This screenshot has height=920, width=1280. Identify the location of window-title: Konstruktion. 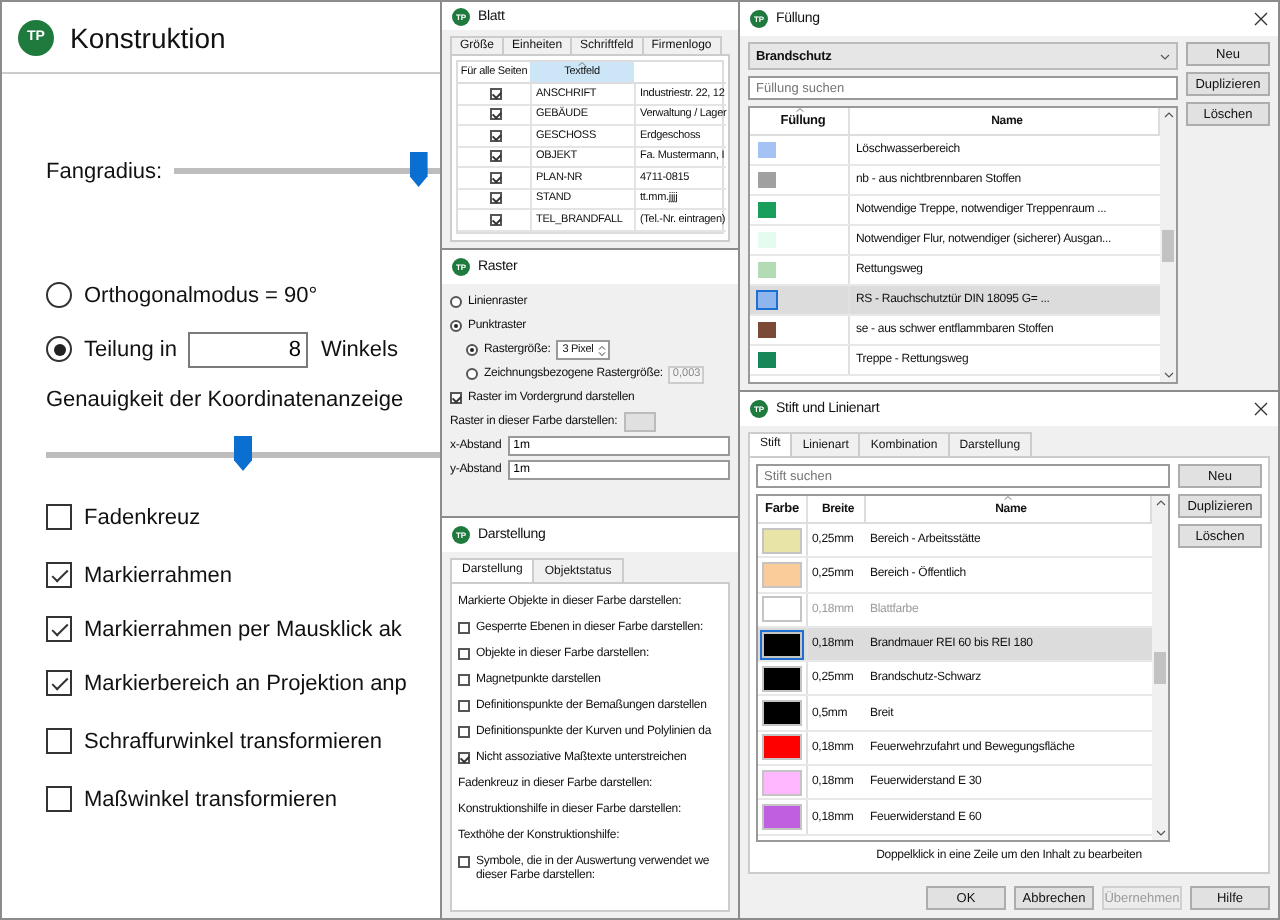
(149, 37).